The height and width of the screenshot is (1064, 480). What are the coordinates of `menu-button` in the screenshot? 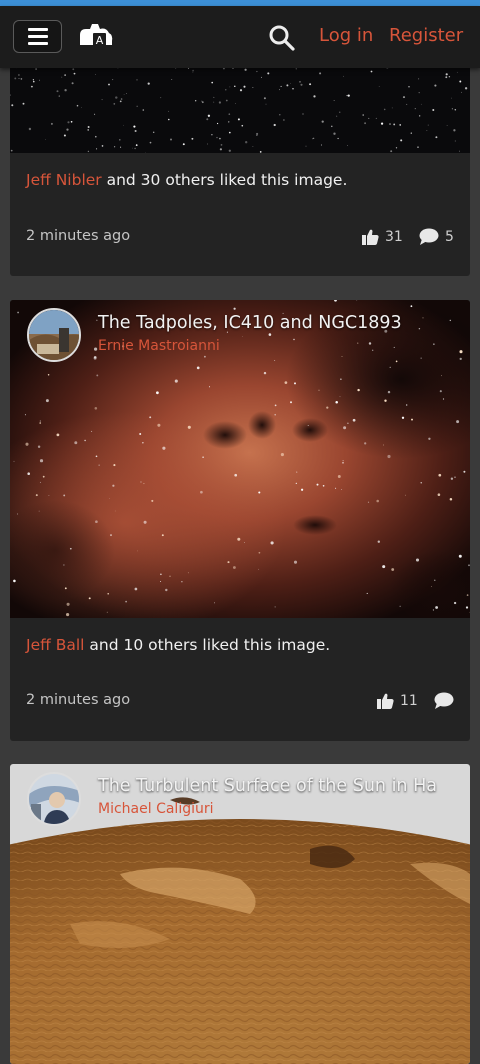 It's located at (37, 36).